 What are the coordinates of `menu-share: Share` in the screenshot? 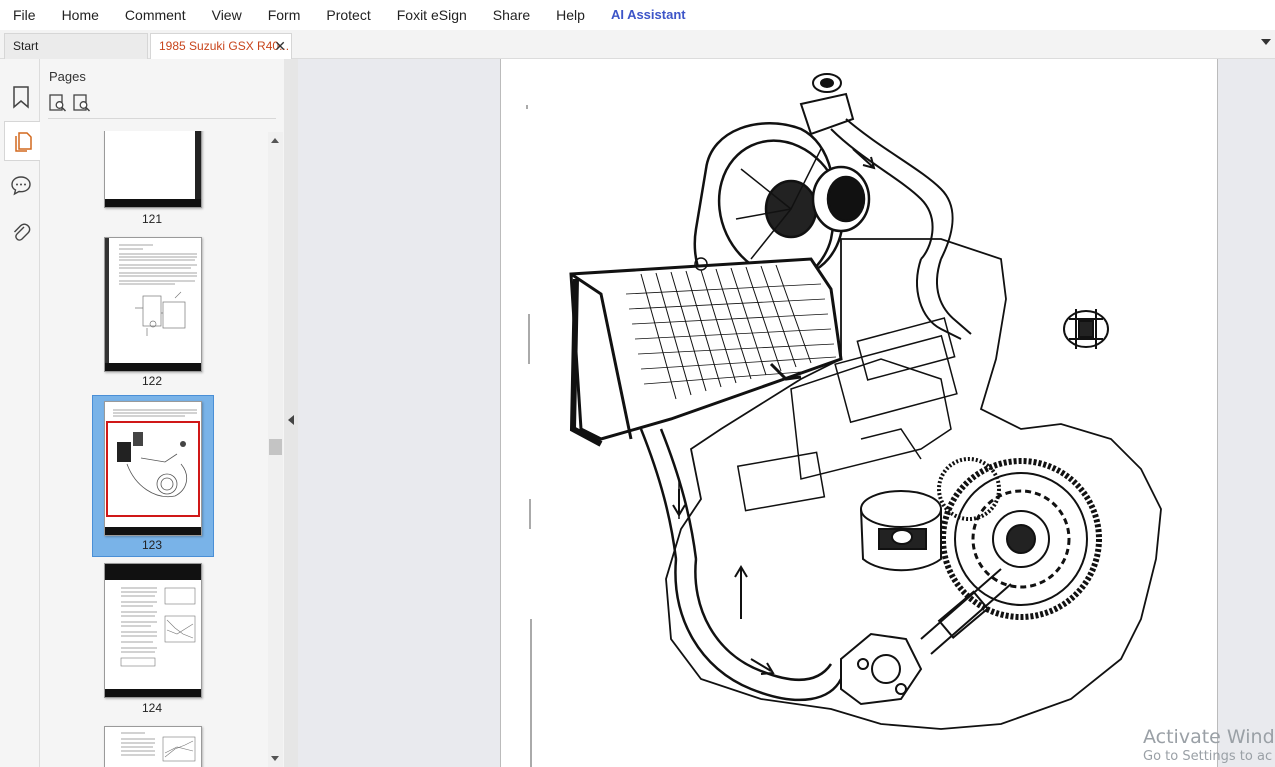 It's located at (511, 15).